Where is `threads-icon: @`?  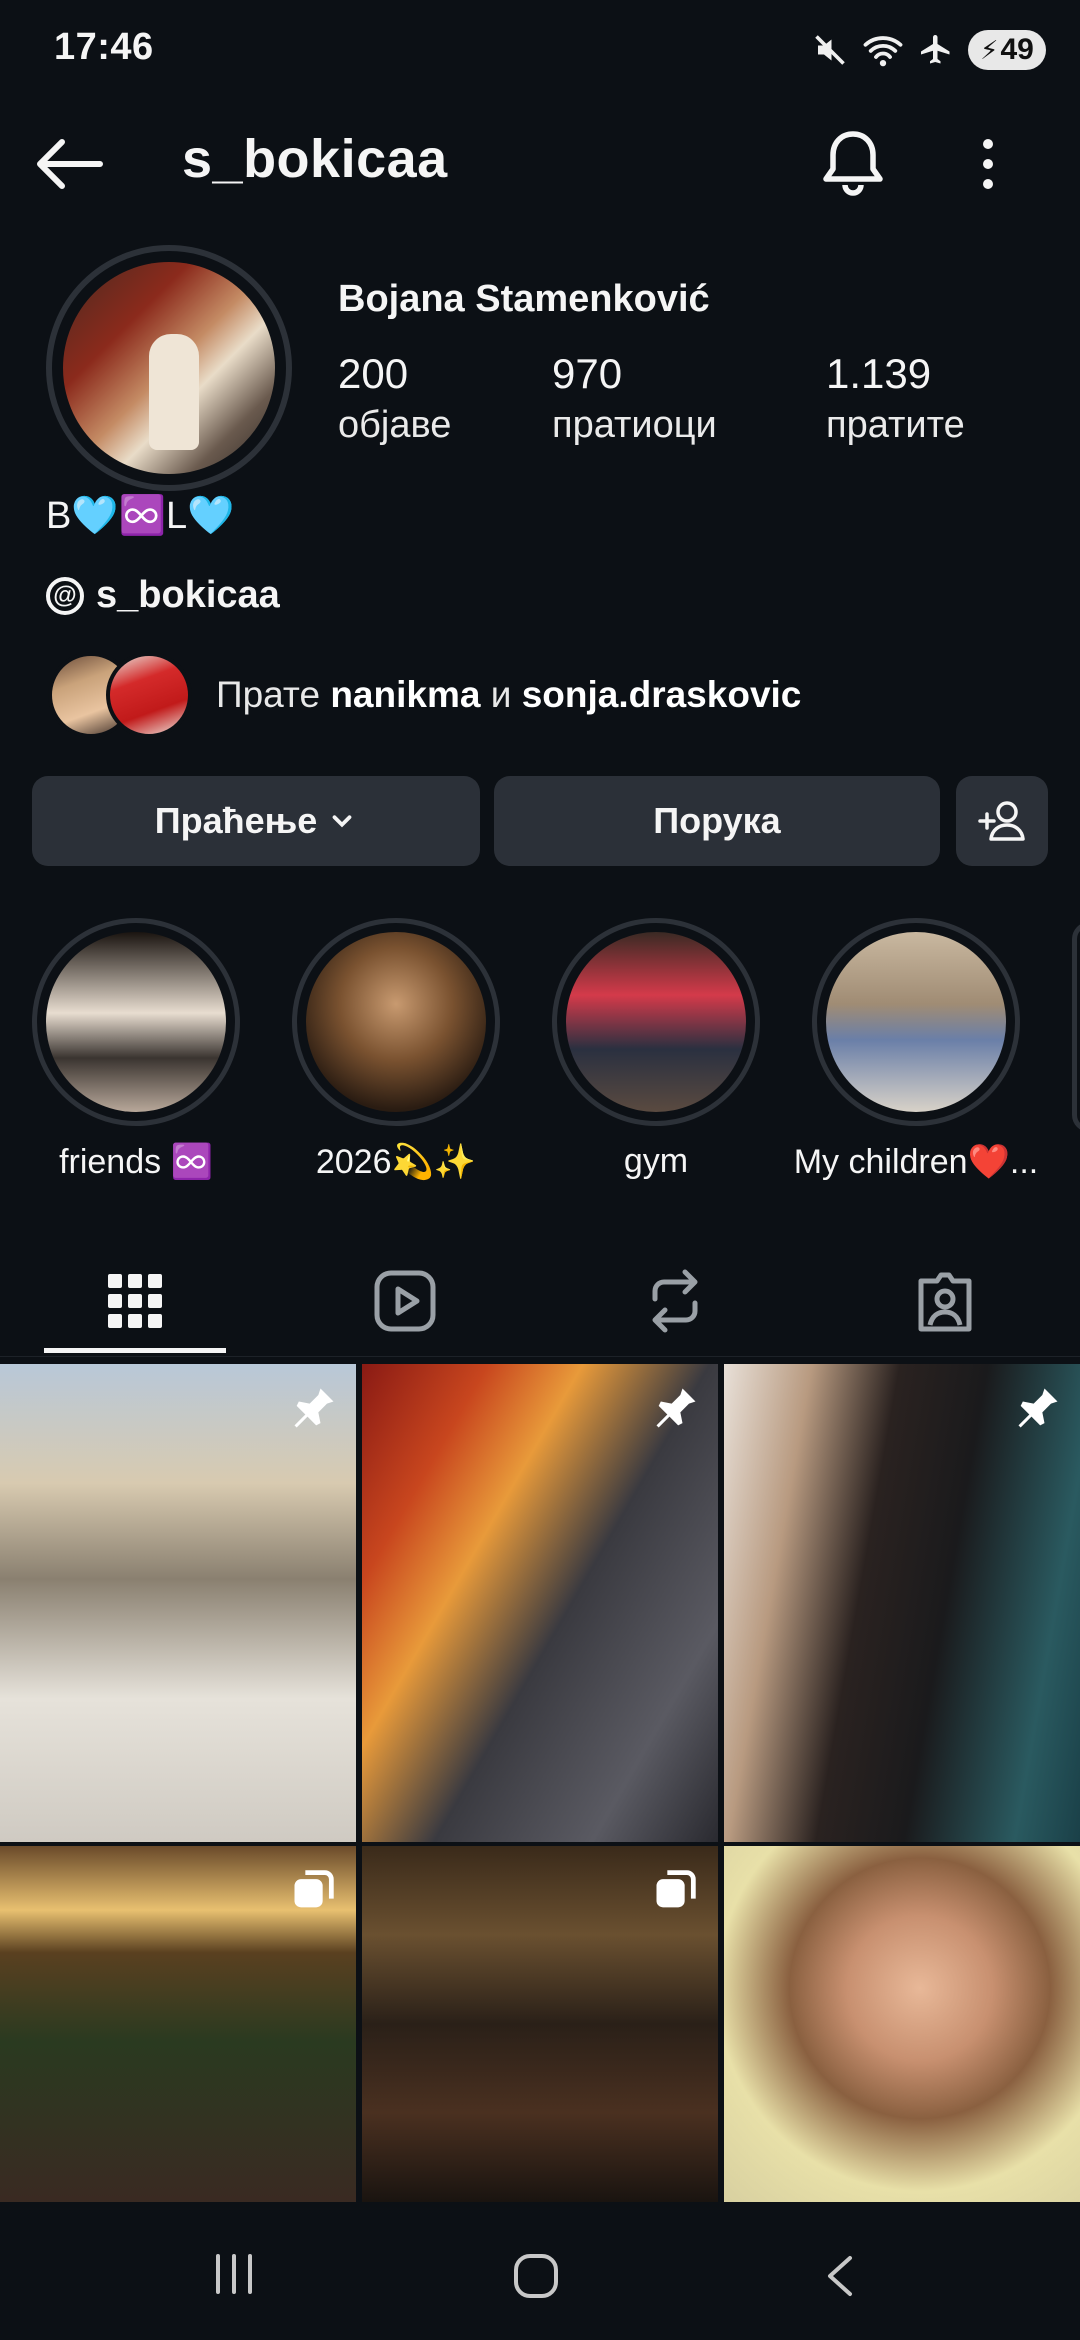 threads-icon: @ is located at coordinates (65, 595).